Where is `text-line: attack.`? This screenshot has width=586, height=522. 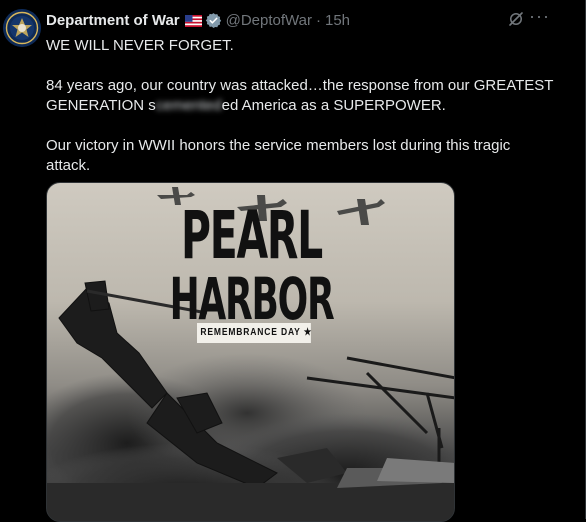
text-line: attack. is located at coordinates (68, 165).